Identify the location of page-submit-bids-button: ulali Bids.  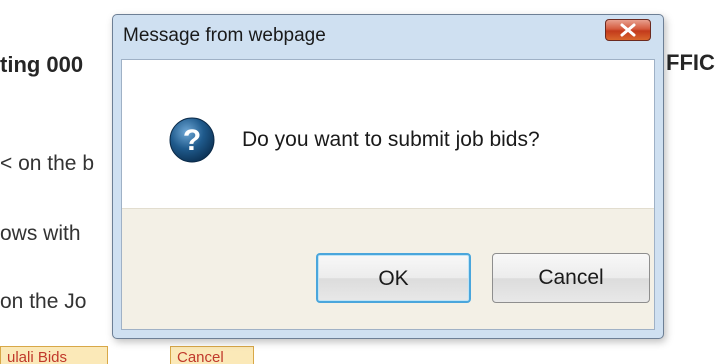
(54, 355).